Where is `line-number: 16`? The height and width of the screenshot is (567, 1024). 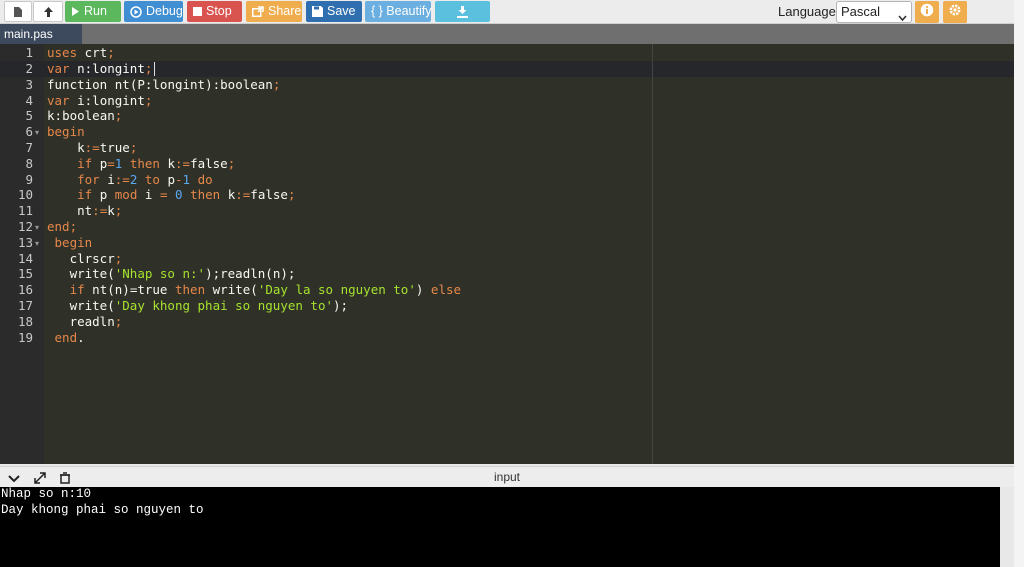 line-number: 16 is located at coordinates (25, 289).